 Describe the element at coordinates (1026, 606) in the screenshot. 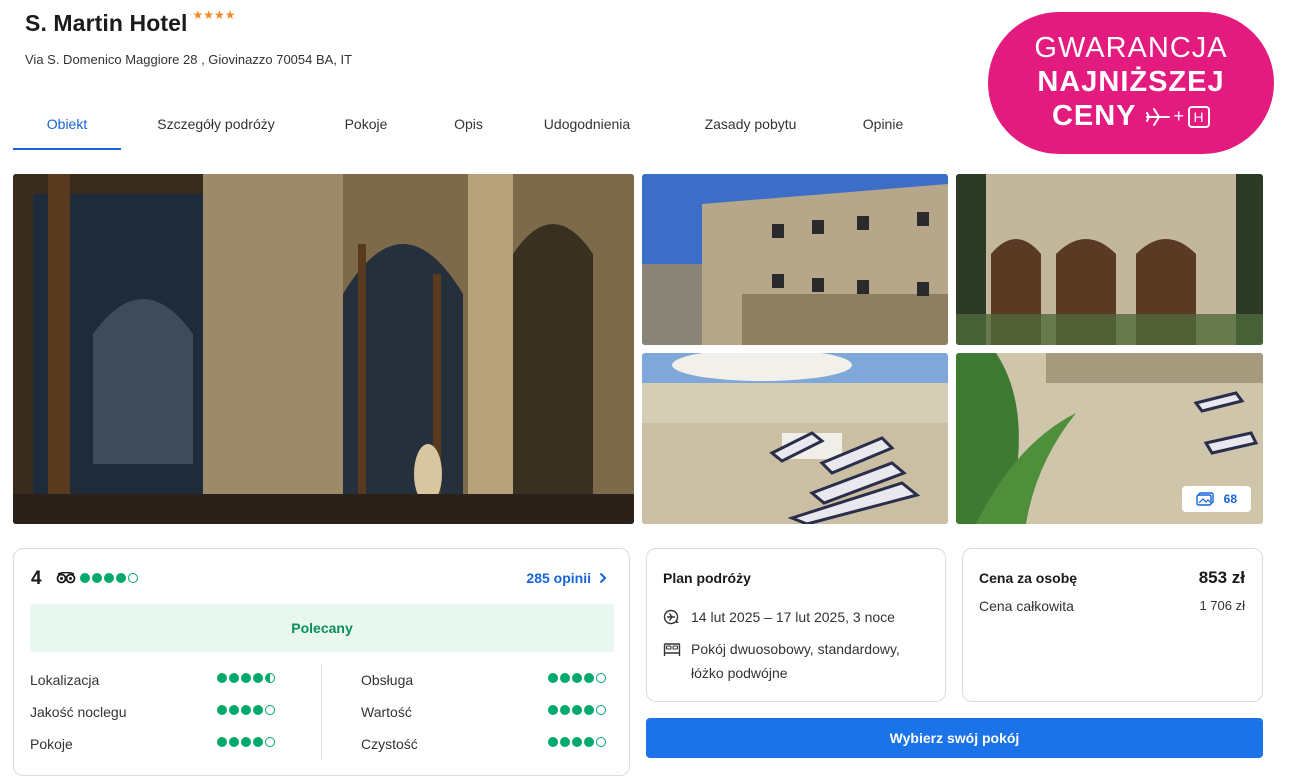

I see `price-total-label: Cena całkowita` at that location.